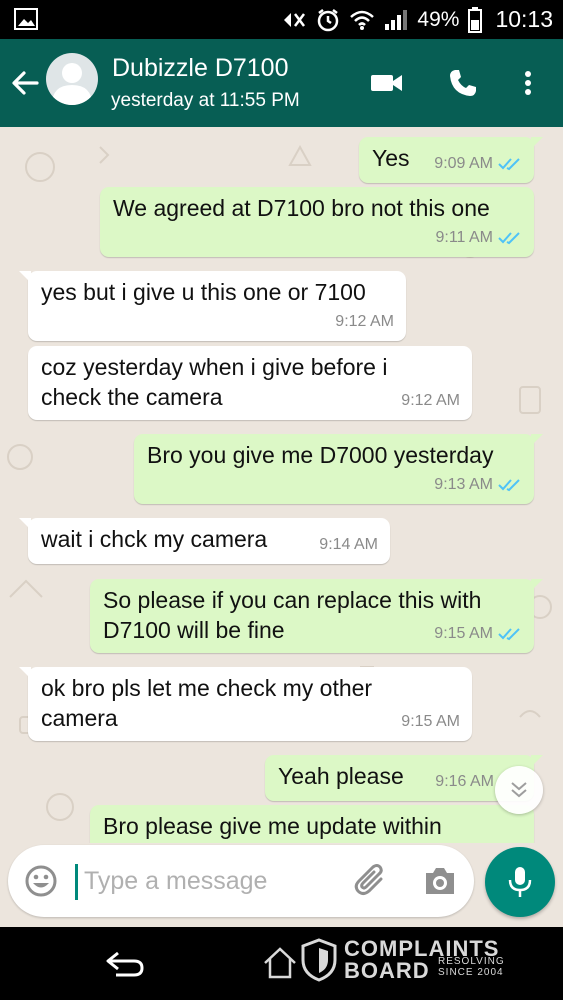  I want to click on battery-percent: 49%, so click(438, 19).